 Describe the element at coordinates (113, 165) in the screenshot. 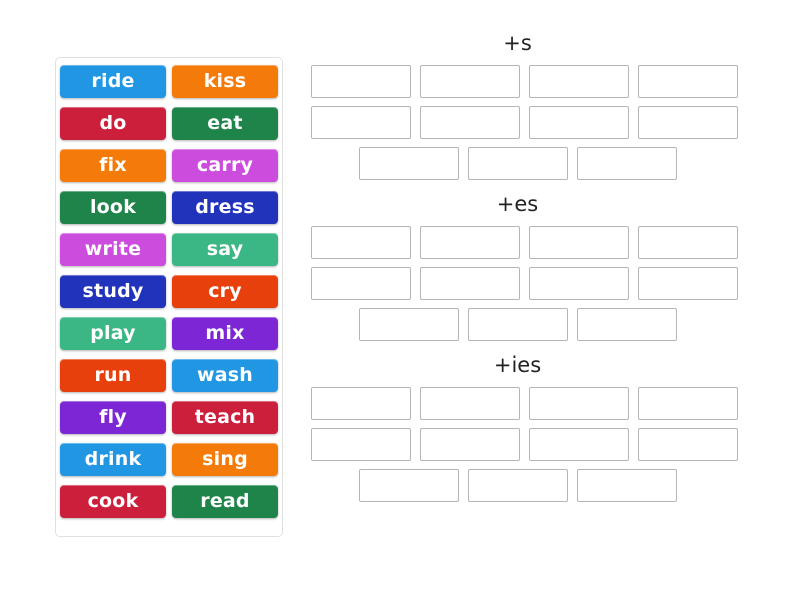

I see `word-tile: fix` at that location.